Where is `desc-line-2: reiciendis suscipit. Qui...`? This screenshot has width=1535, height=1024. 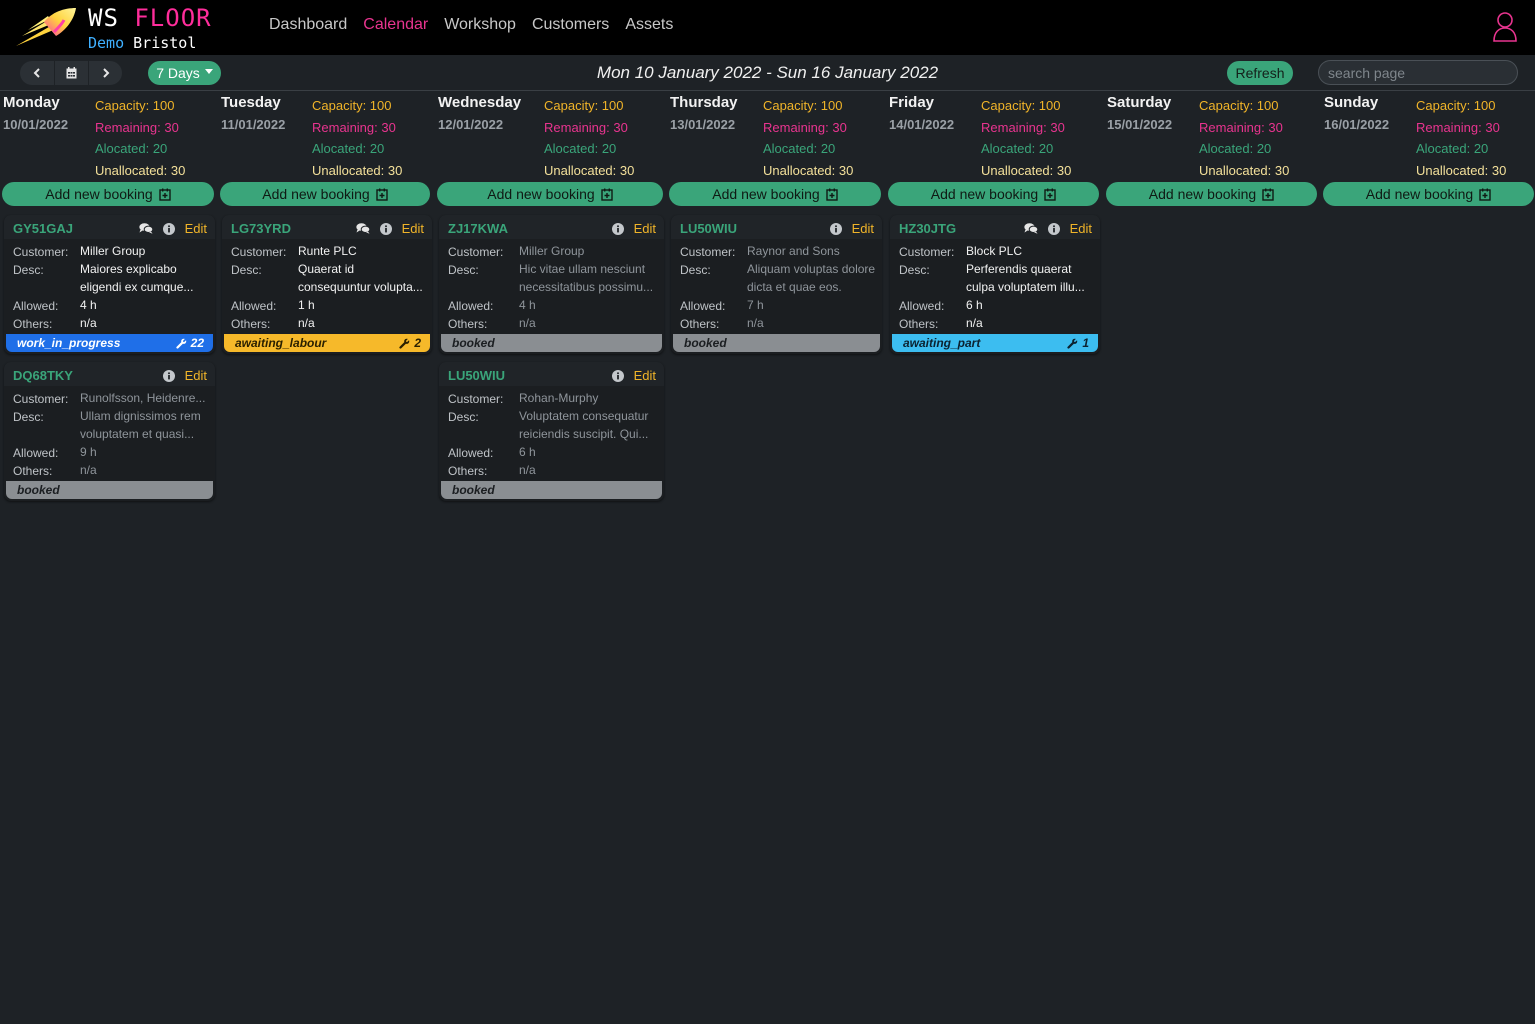 desc-line-2: reiciendis suscipit. Qui... is located at coordinates (584, 434).